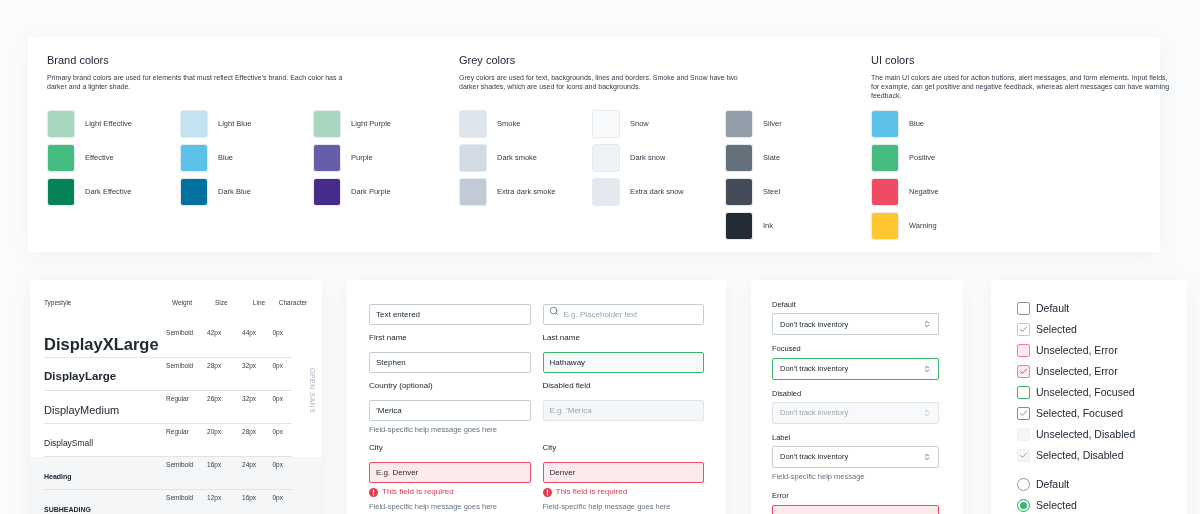 This screenshot has width=1200, height=514. I want to click on typestyle-sample: DisplaySmall, so click(69, 443).